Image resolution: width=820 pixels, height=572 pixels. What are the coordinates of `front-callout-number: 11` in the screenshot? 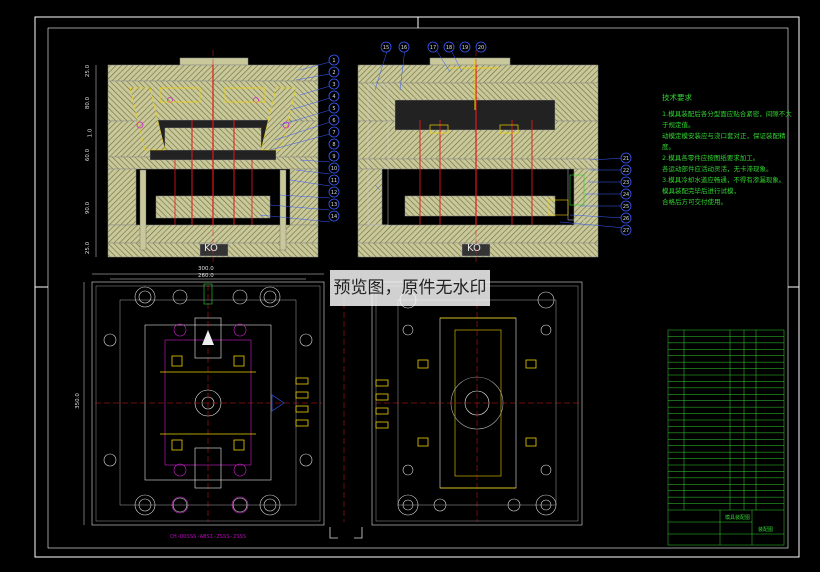 It's located at (334, 181).